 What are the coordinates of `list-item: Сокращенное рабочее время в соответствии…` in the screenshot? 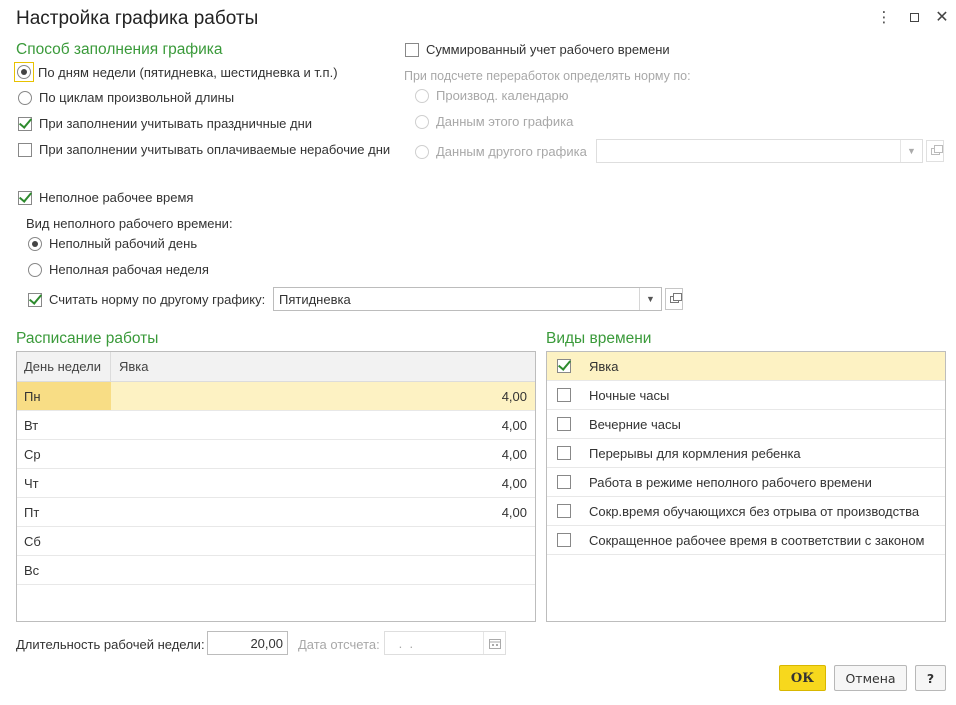 It's located at (746, 540).